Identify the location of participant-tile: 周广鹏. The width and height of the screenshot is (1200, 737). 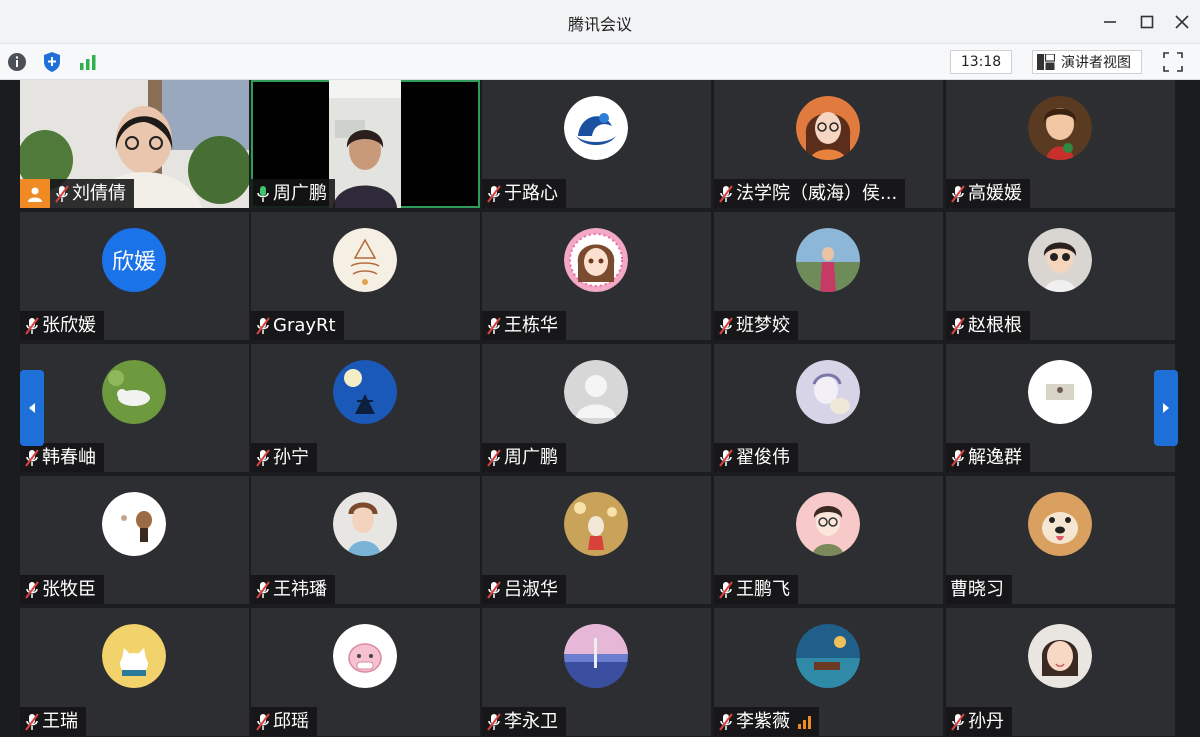
(596, 408).